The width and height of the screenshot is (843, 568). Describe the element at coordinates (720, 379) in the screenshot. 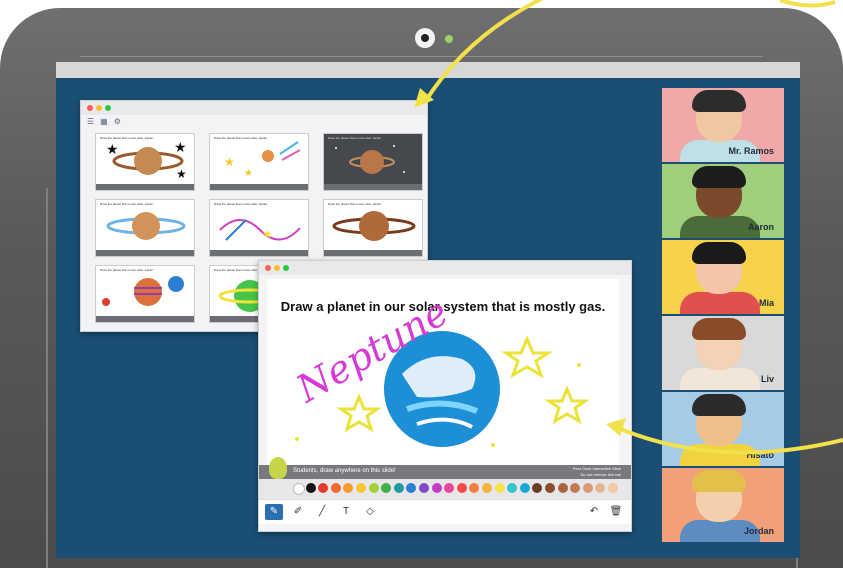

I see `avatar-torso` at that location.